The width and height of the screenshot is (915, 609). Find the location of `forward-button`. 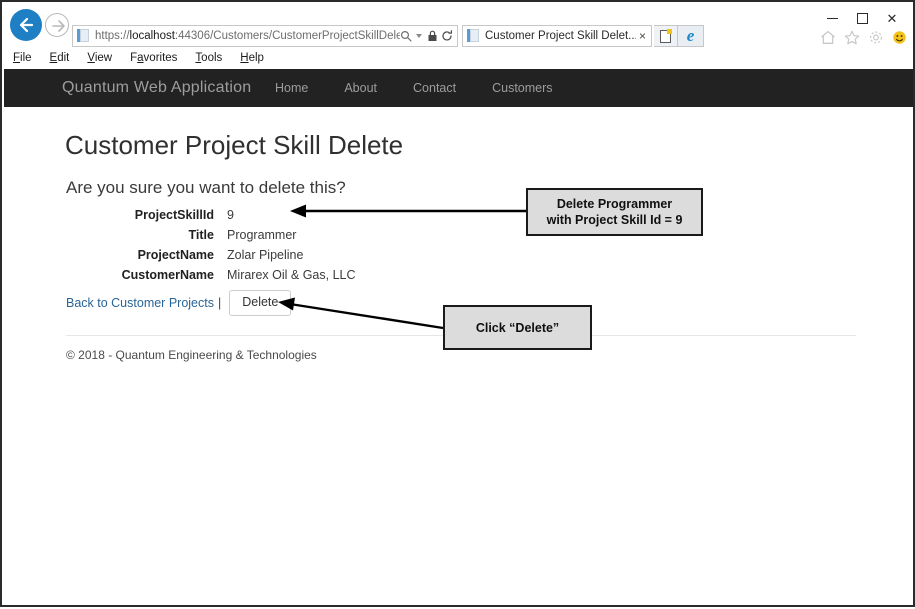

forward-button is located at coordinates (57, 25).